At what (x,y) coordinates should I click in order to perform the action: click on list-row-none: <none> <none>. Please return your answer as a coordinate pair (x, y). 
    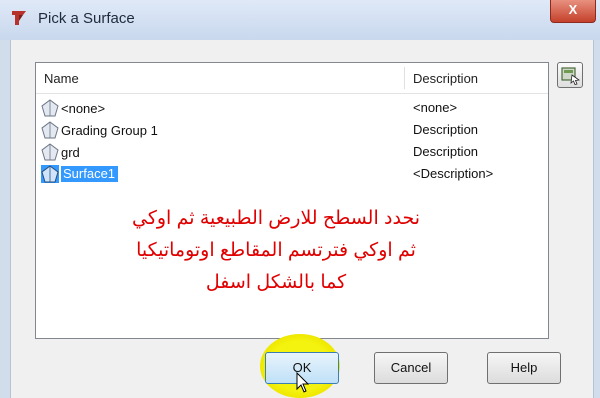
    Looking at the image, I should click on (292, 108).